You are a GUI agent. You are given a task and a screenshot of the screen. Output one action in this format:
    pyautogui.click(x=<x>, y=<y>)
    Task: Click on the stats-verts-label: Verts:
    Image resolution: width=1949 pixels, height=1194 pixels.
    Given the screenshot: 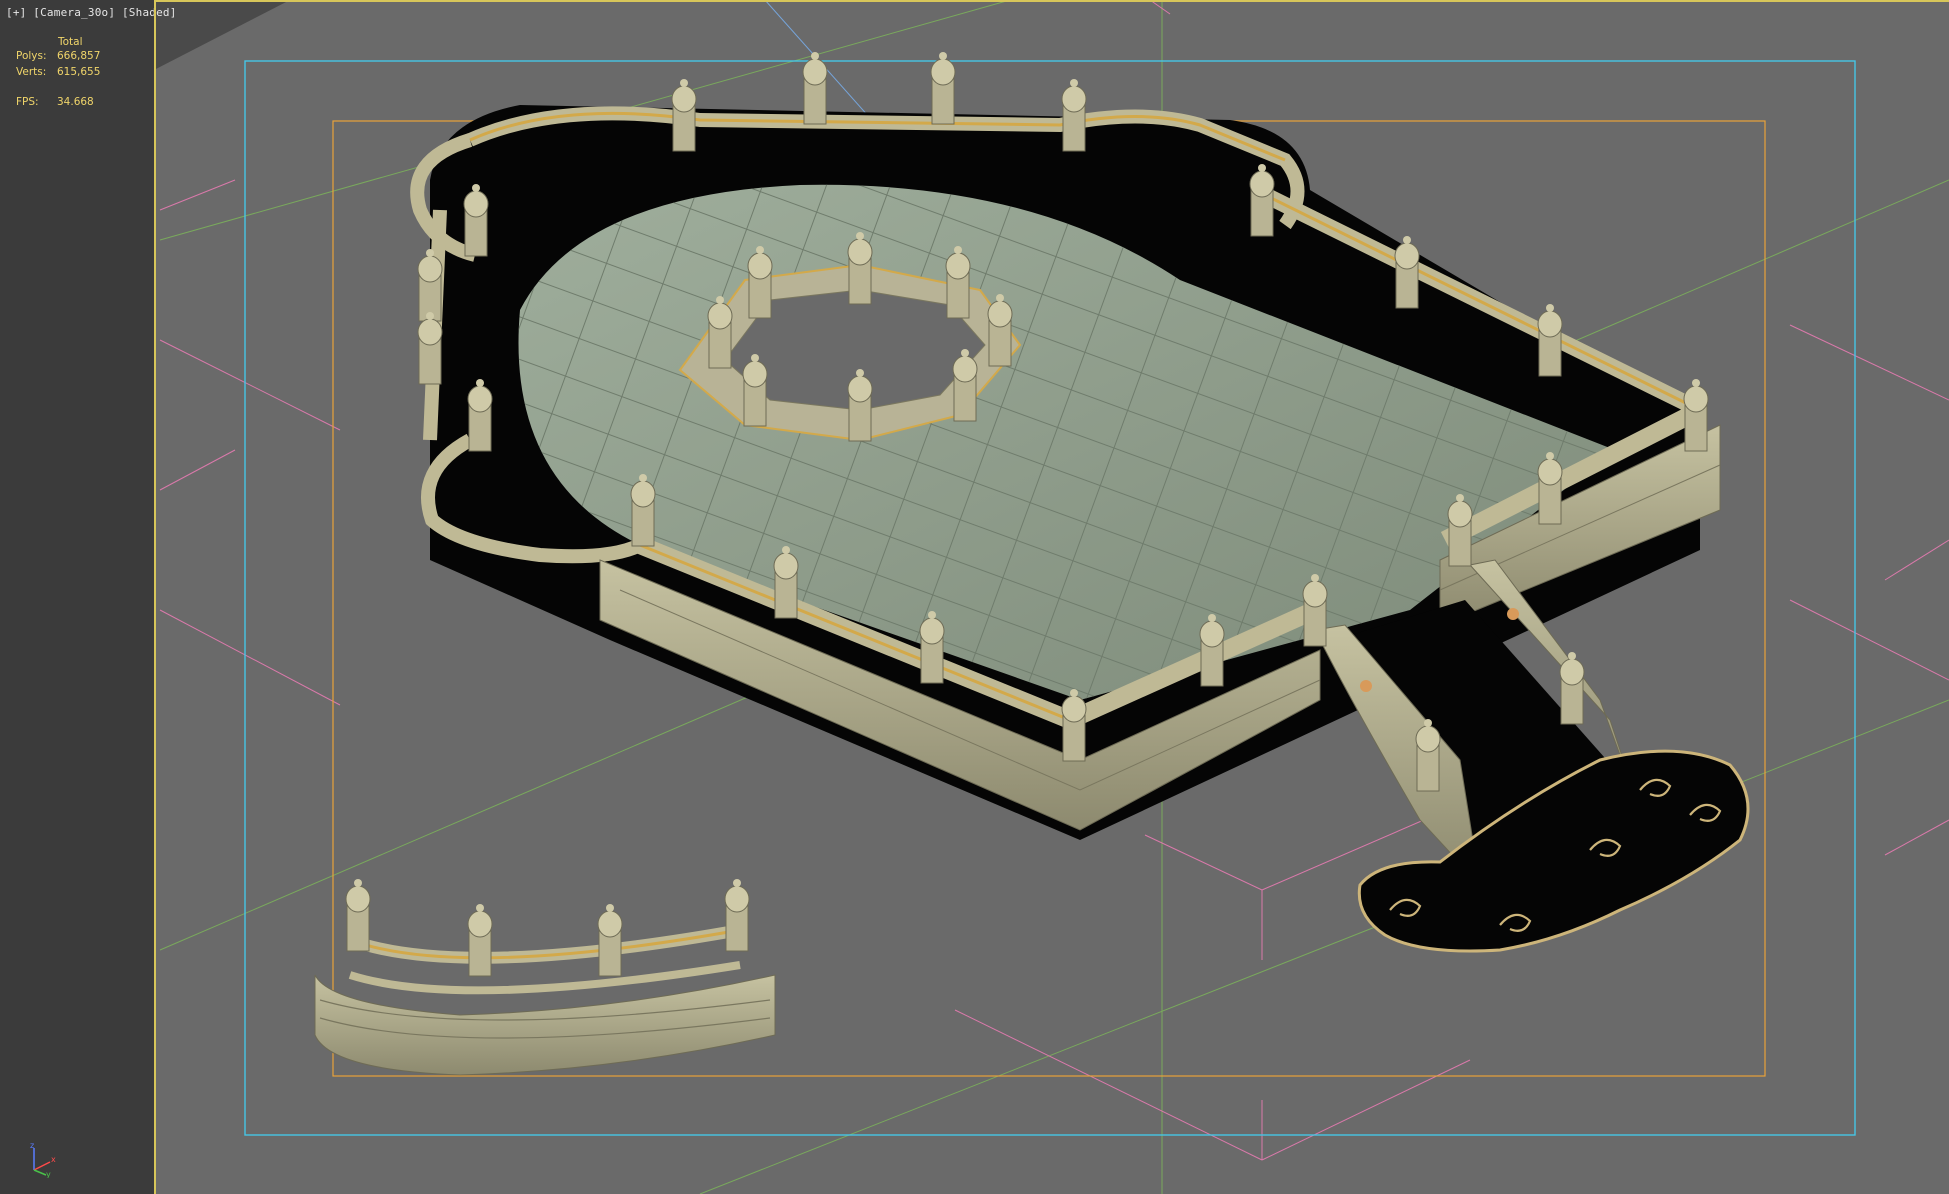 What is the action you would take?
    pyautogui.click(x=31, y=72)
    